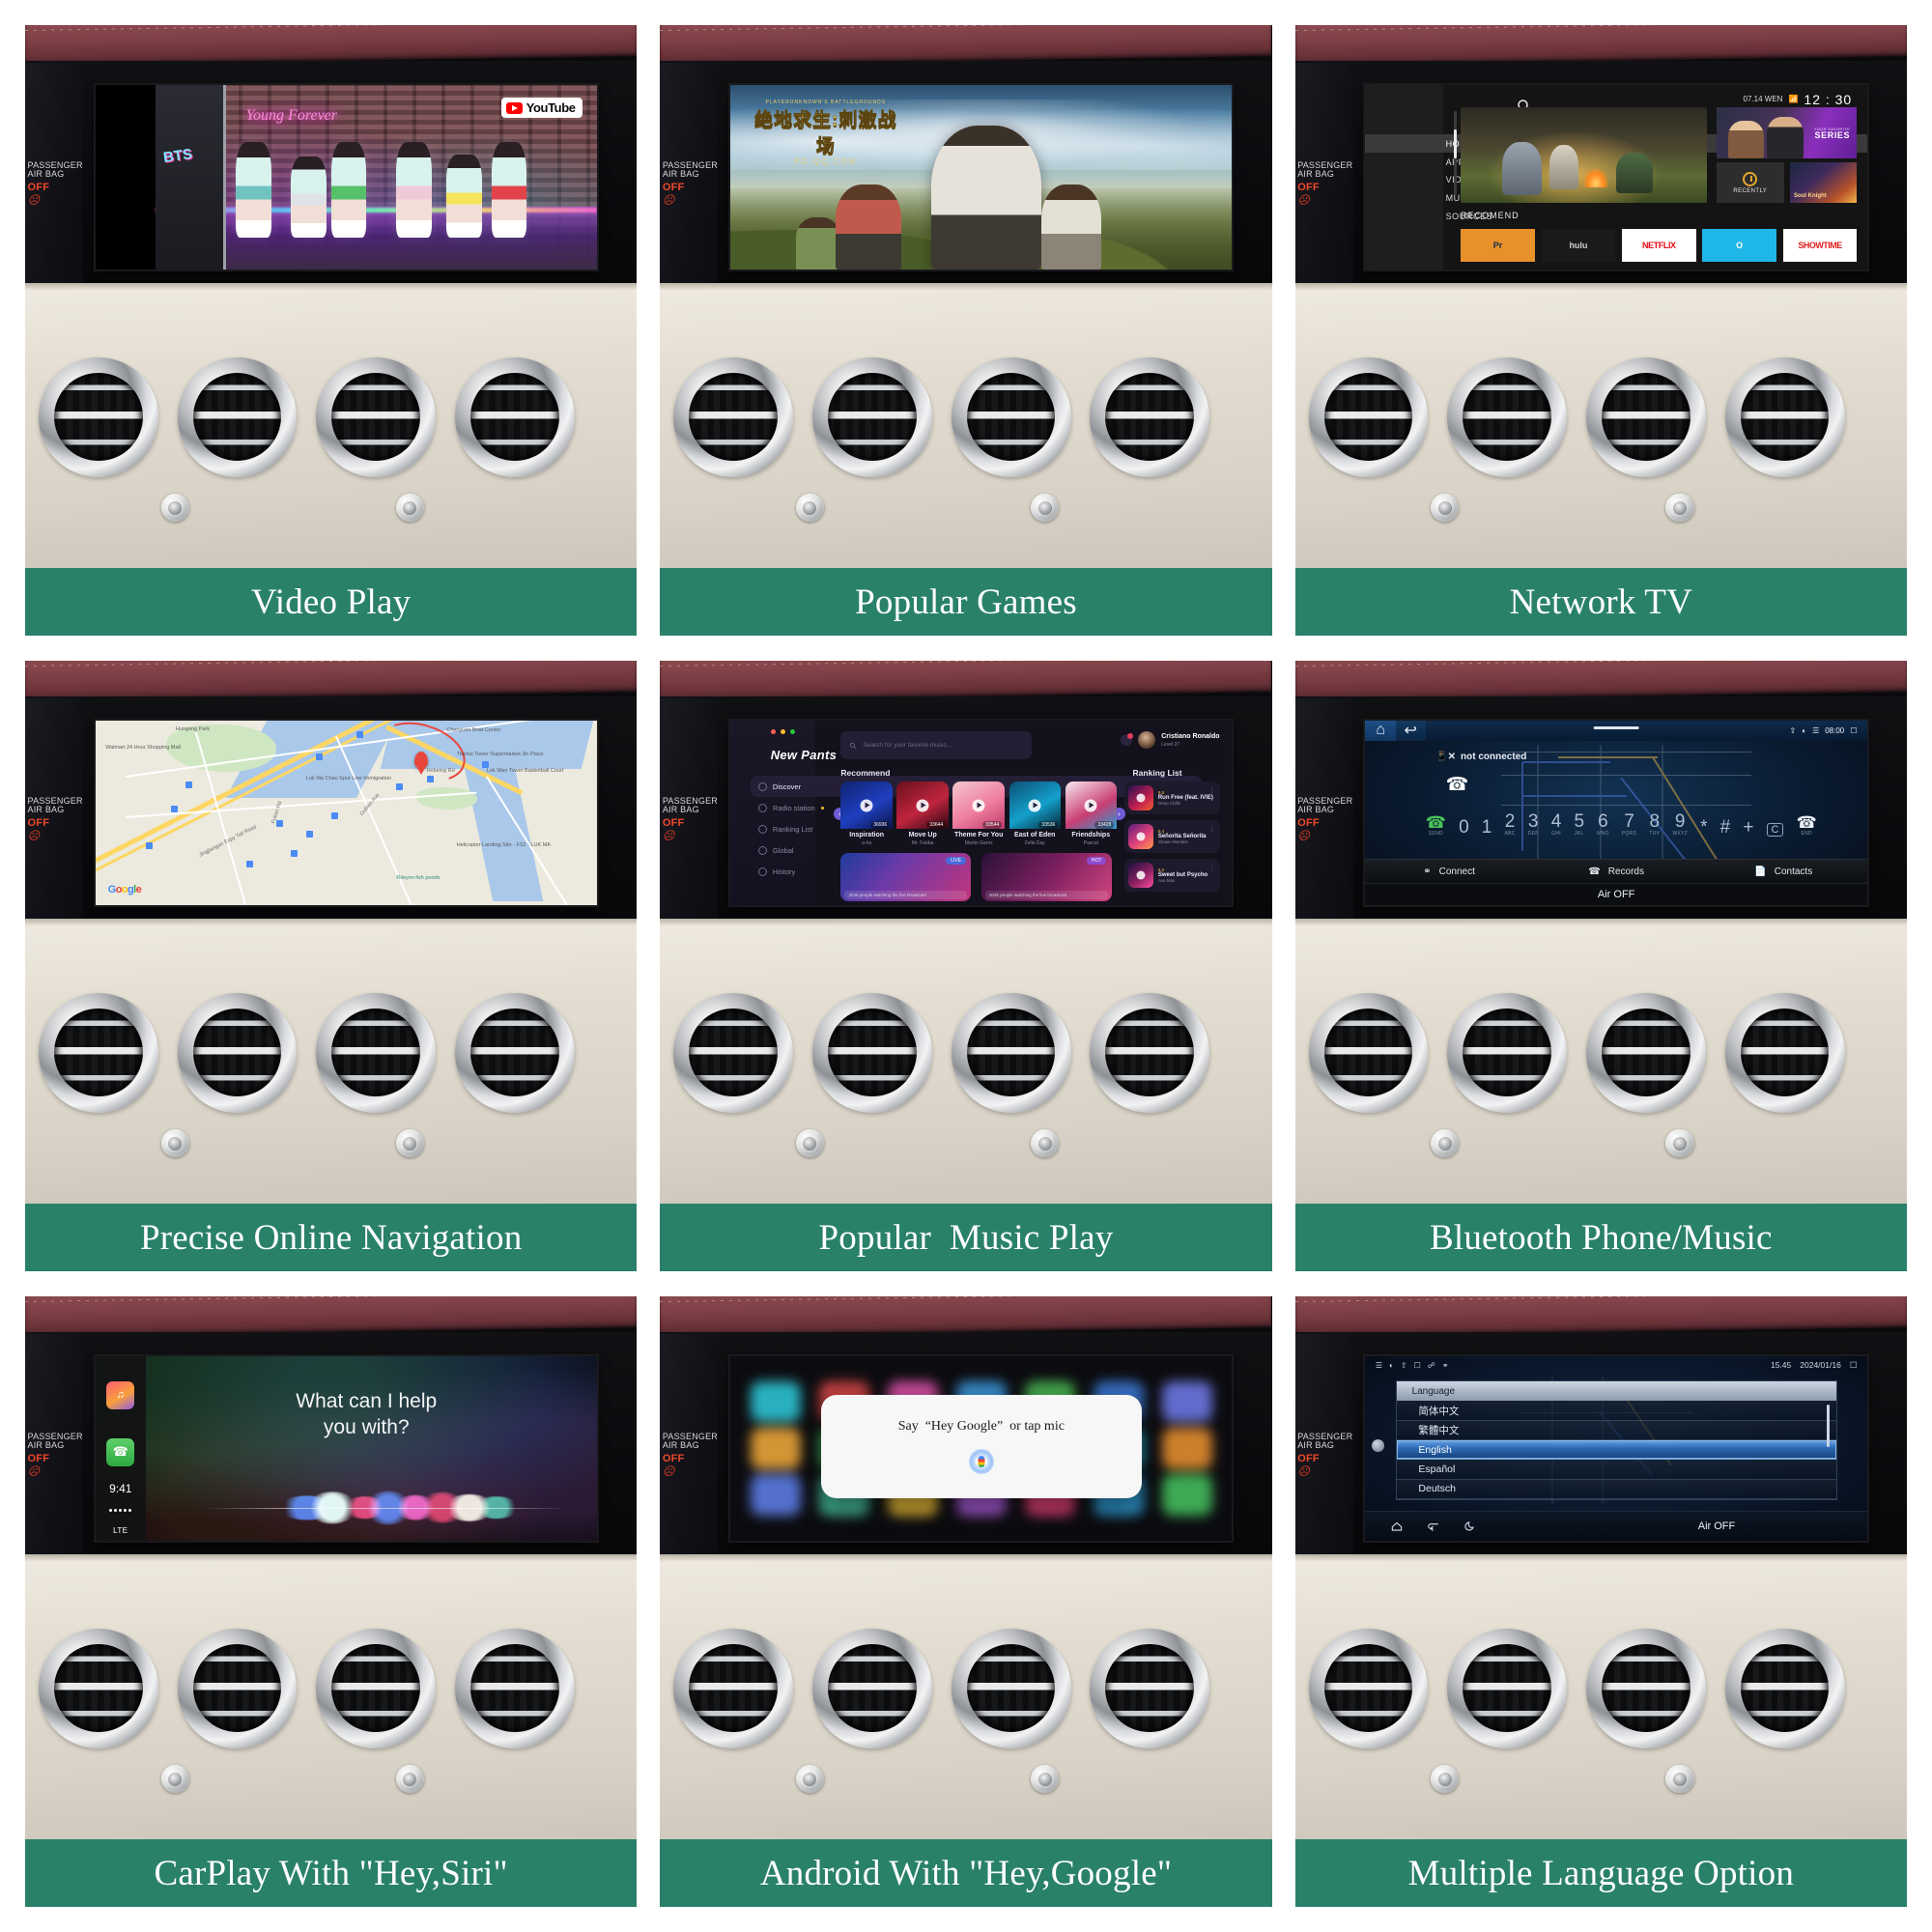 The image size is (1932, 1932). I want to click on lang-bottom-bar: Air OFF, so click(1616, 1526).